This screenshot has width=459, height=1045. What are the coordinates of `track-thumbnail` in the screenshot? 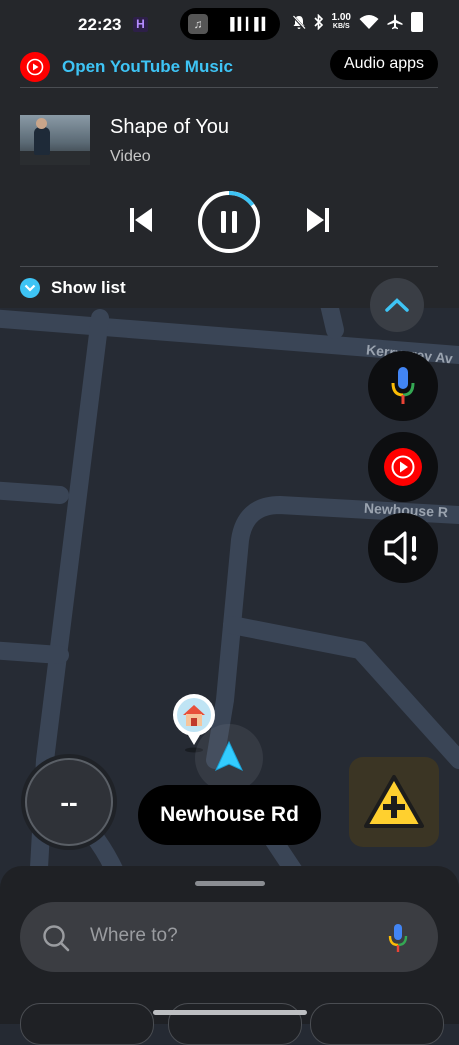 It's located at (55, 140).